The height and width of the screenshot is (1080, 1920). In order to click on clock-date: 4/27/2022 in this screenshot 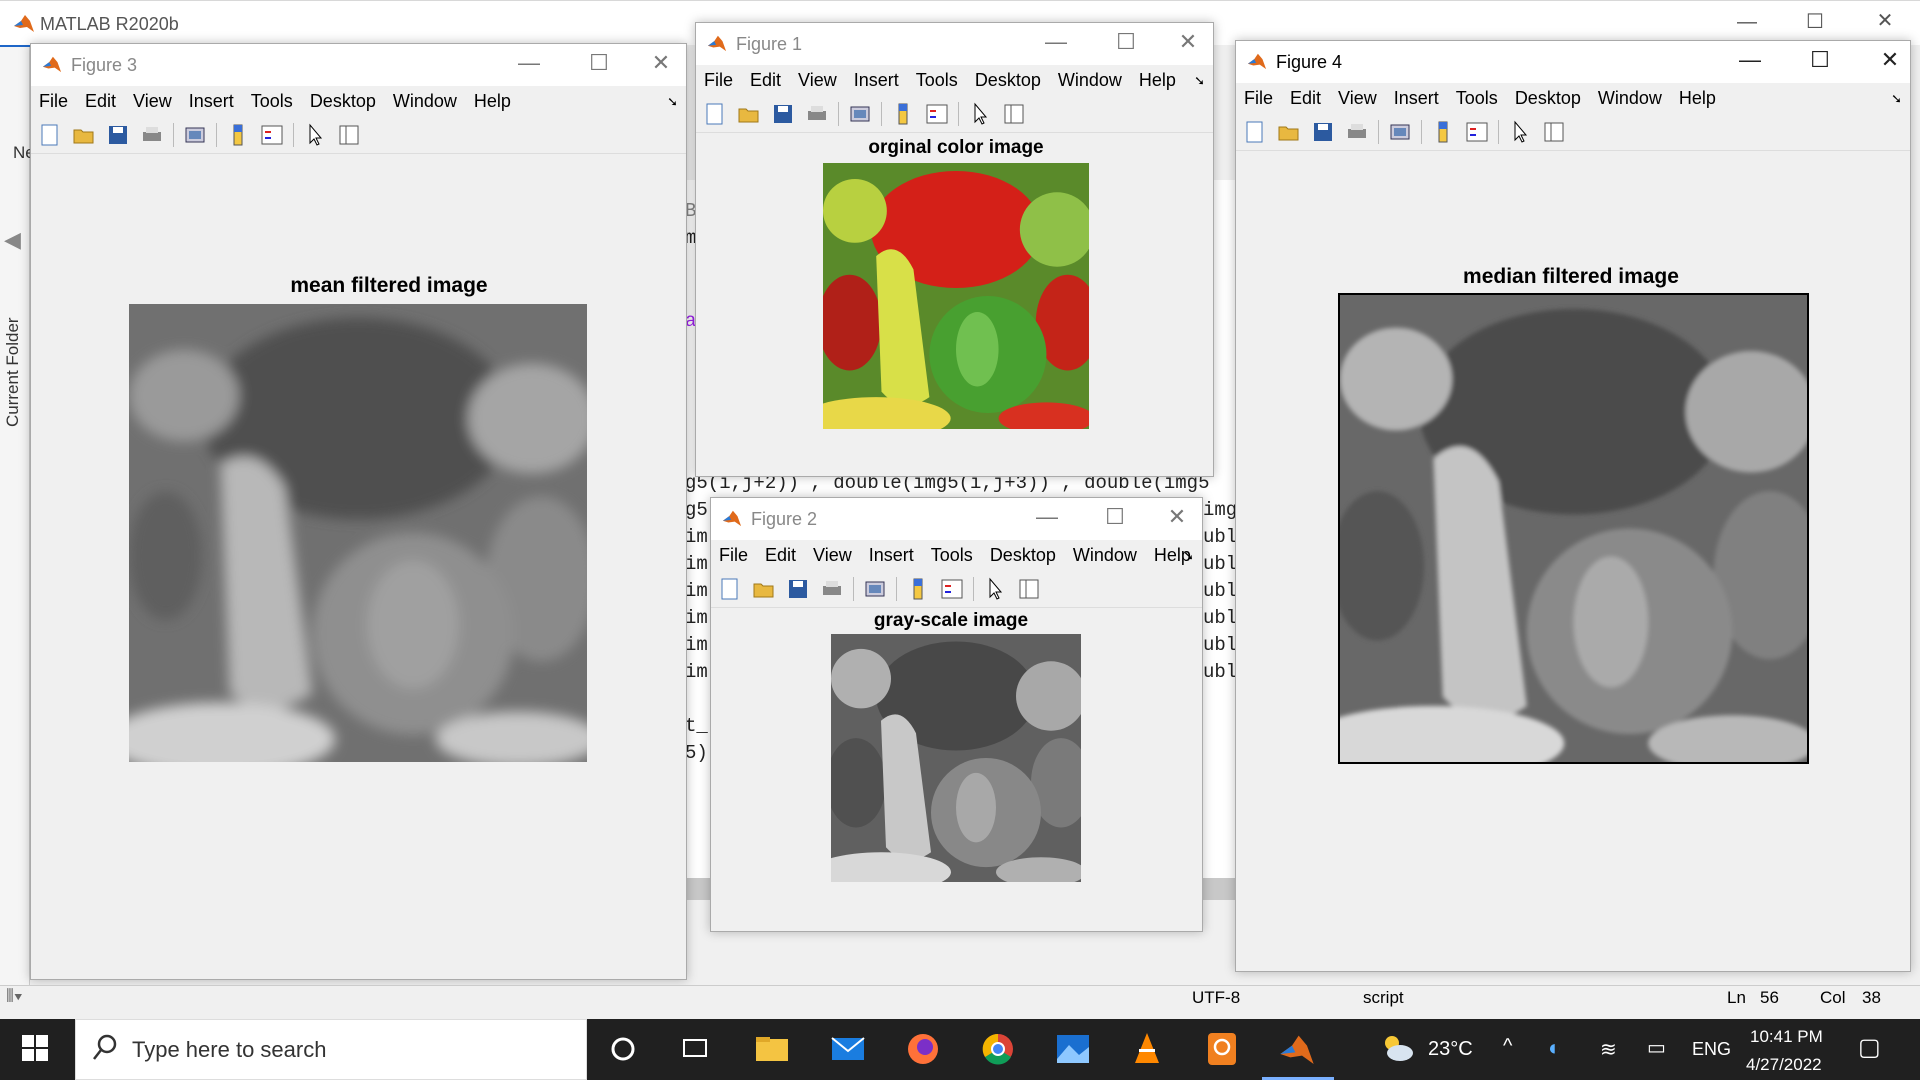, I will do `click(1784, 1065)`.